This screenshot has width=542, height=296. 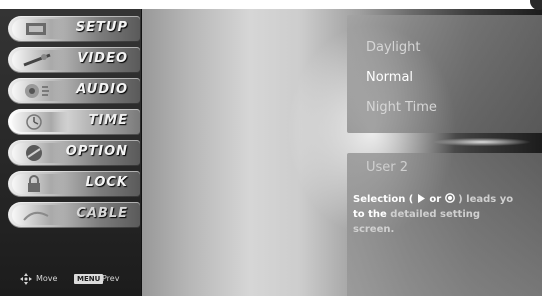 I want to click on menu-key-badge: MENU, so click(x=89, y=279).